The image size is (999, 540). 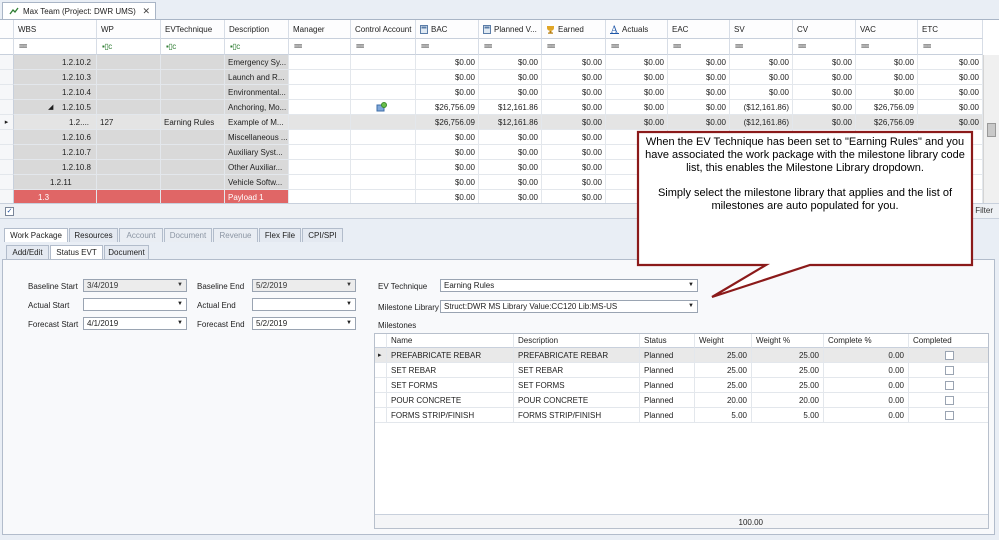 What do you see at coordinates (805, 181) in the screenshot?
I see `callout-spacer` at bounding box center [805, 181].